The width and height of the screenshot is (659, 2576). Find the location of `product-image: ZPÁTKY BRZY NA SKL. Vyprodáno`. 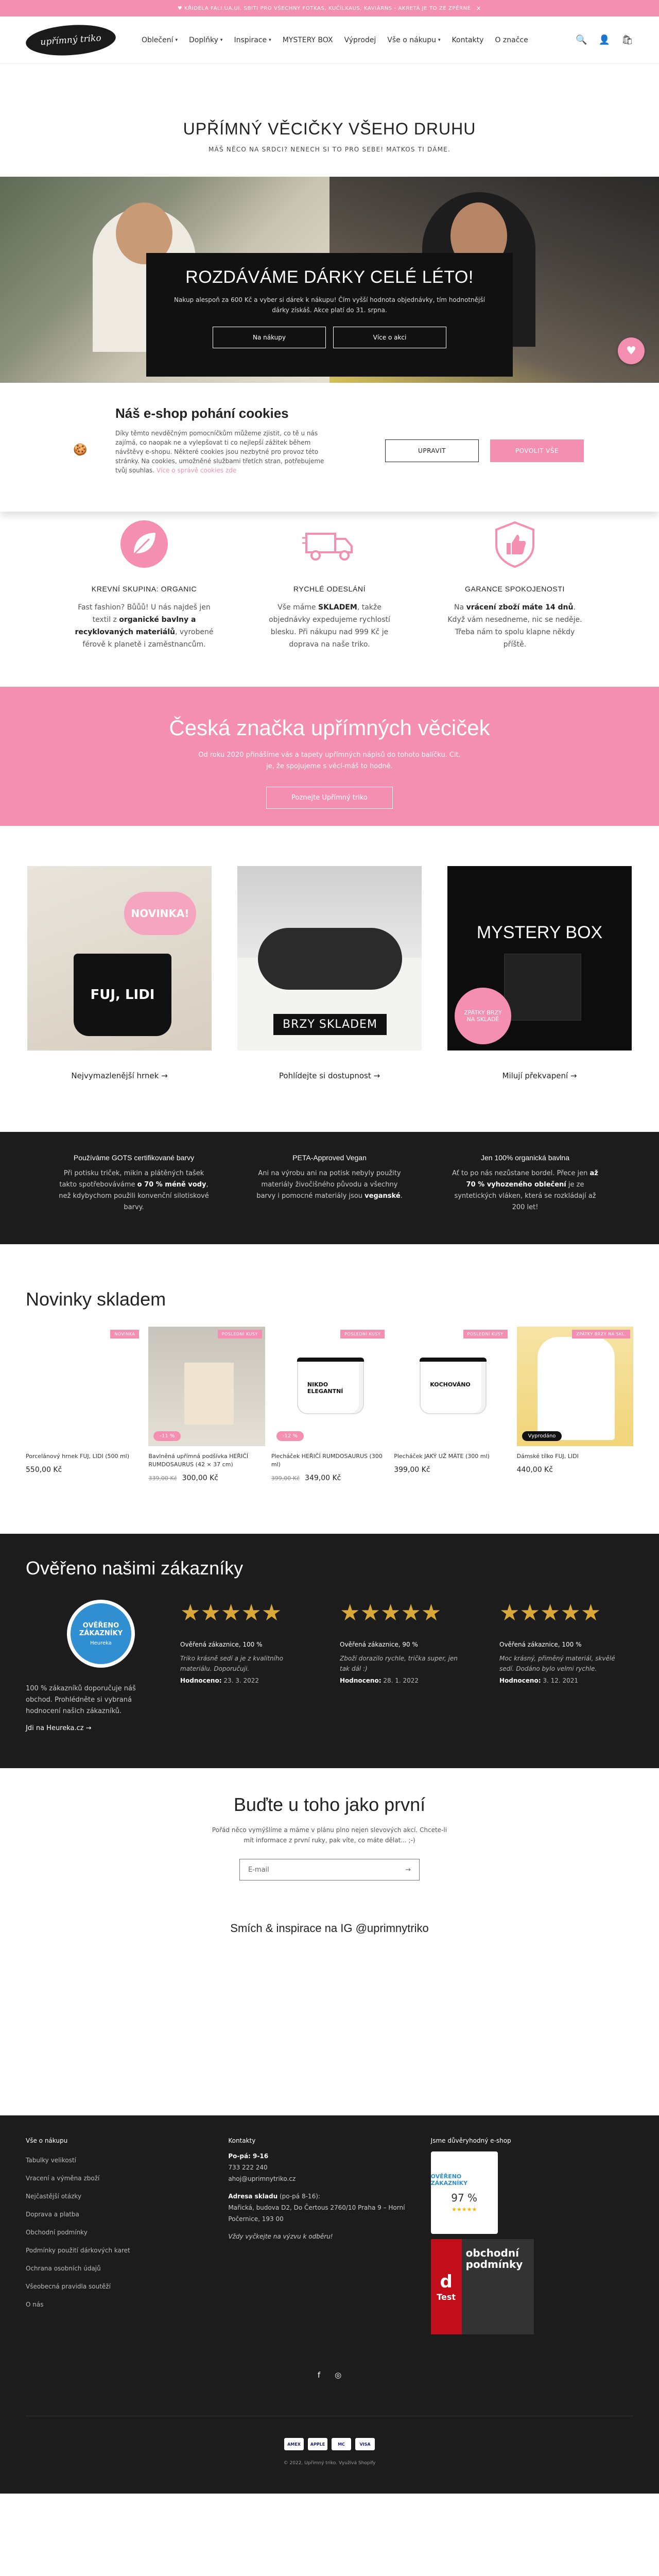

product-image: ZPÁTKY BRZY NA SKL. Vyprodáno is located at coordinates (575, 1386).